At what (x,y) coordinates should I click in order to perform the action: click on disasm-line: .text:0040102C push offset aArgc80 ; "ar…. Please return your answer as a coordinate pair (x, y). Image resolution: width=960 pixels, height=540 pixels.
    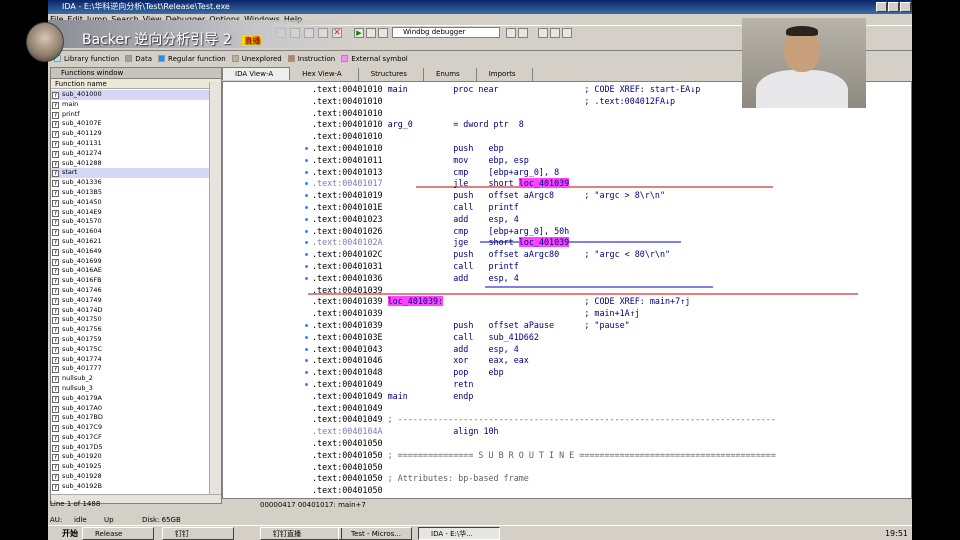
    Looking at the image, I should click on (491, 255).